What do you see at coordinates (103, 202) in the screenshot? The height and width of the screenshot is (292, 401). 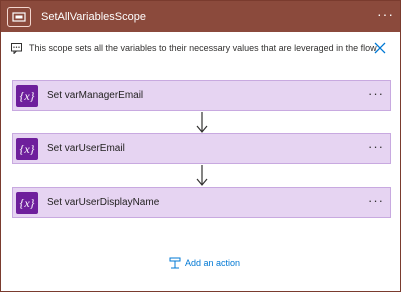 I see `action-label: Set varUserDisplayName` at bounding box center [103, 202].